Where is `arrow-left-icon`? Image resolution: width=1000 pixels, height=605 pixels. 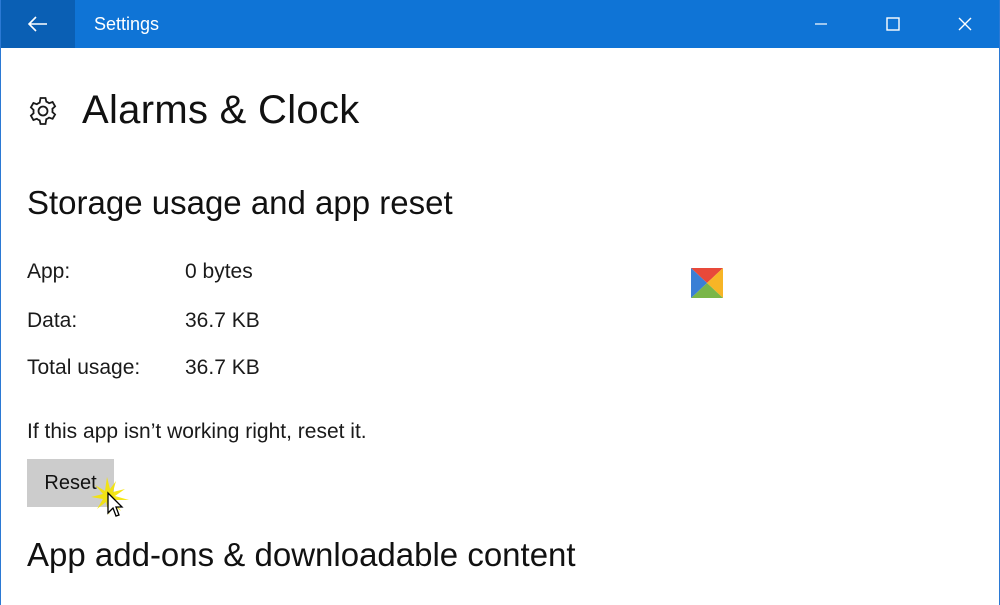 arrow-left-icon is located at coordinates (37, 24).